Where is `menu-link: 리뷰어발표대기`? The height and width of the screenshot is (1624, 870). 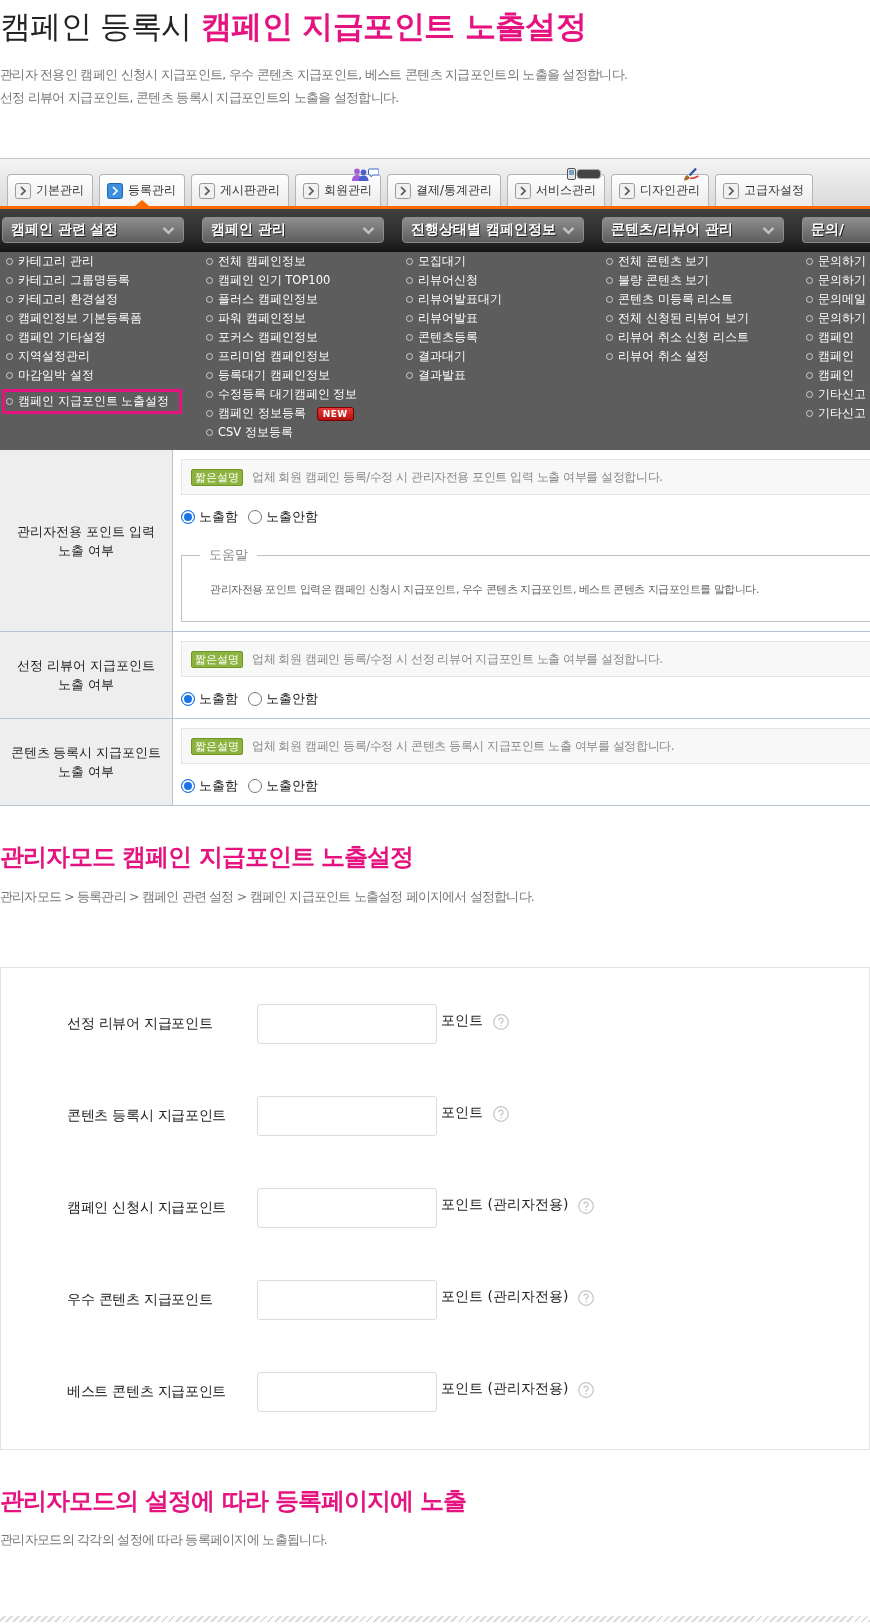
menu-link: 리뷰어발표대기 is located at coordinates (452, 299).